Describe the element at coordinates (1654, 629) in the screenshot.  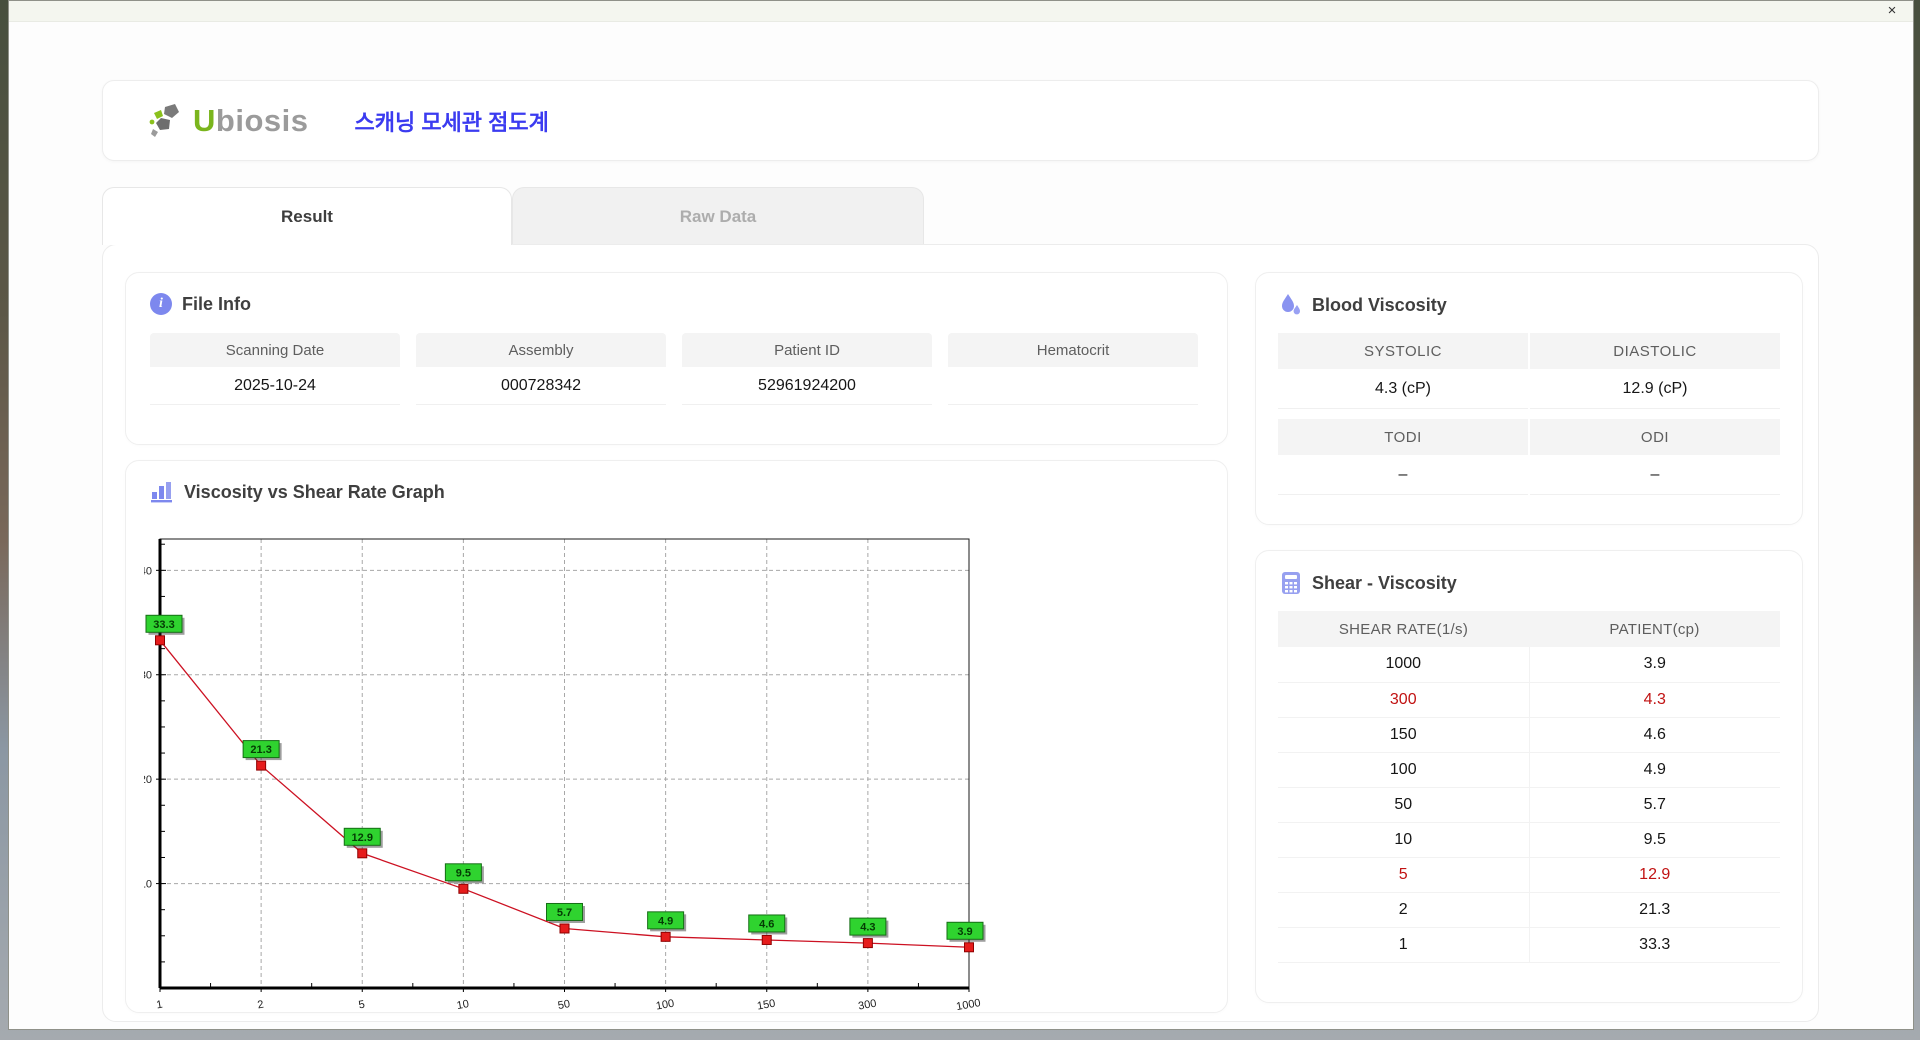
I see `patient-column-header: PATIENT(cp)` at that location.